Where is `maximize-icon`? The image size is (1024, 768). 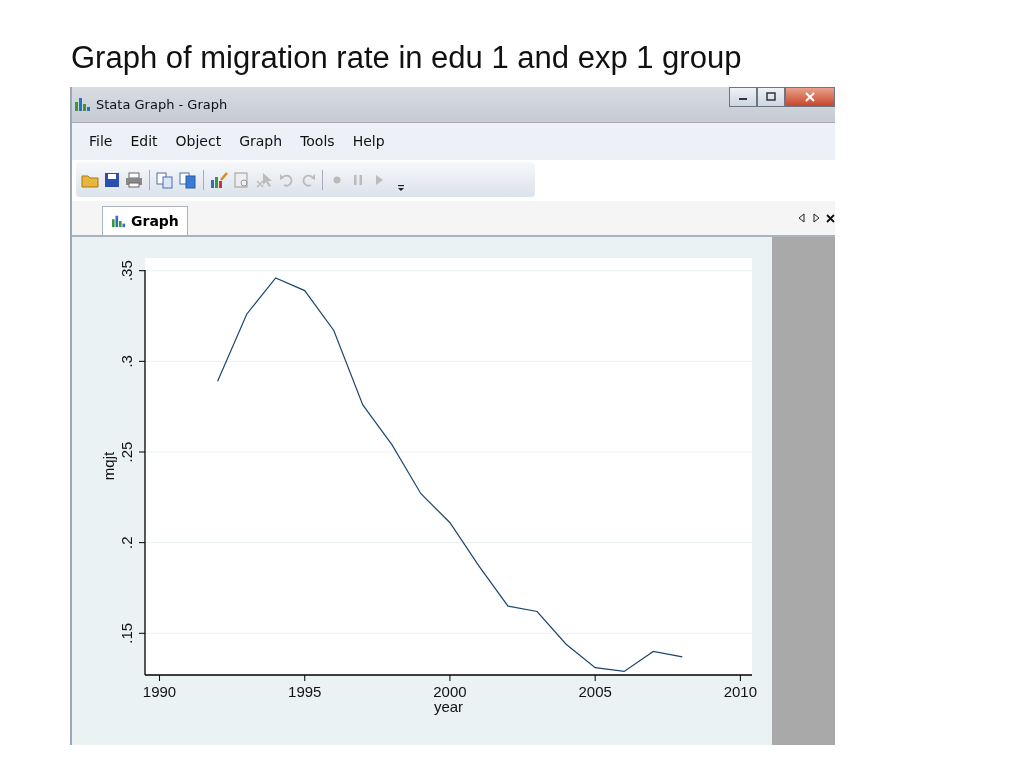
maximize-icon is located at coordinates (771, 97).